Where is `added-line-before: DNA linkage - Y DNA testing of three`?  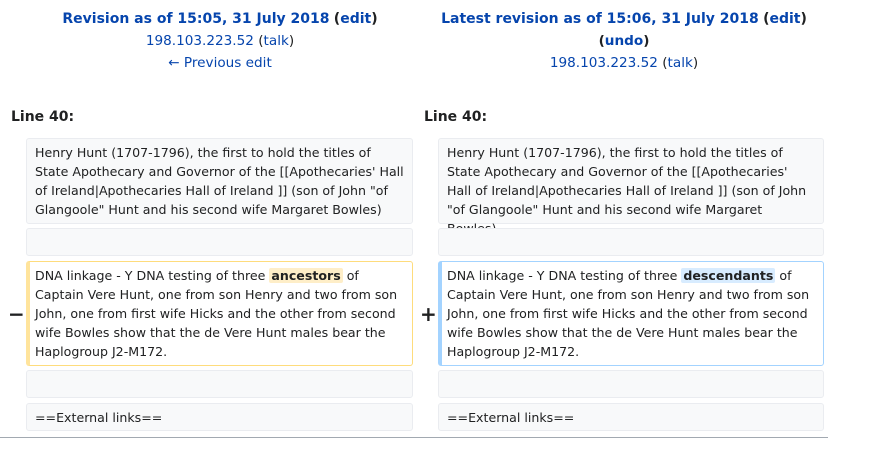
added-line-before: DNA linkage - Y DNA testing of three is located at coordinates (564, 275).